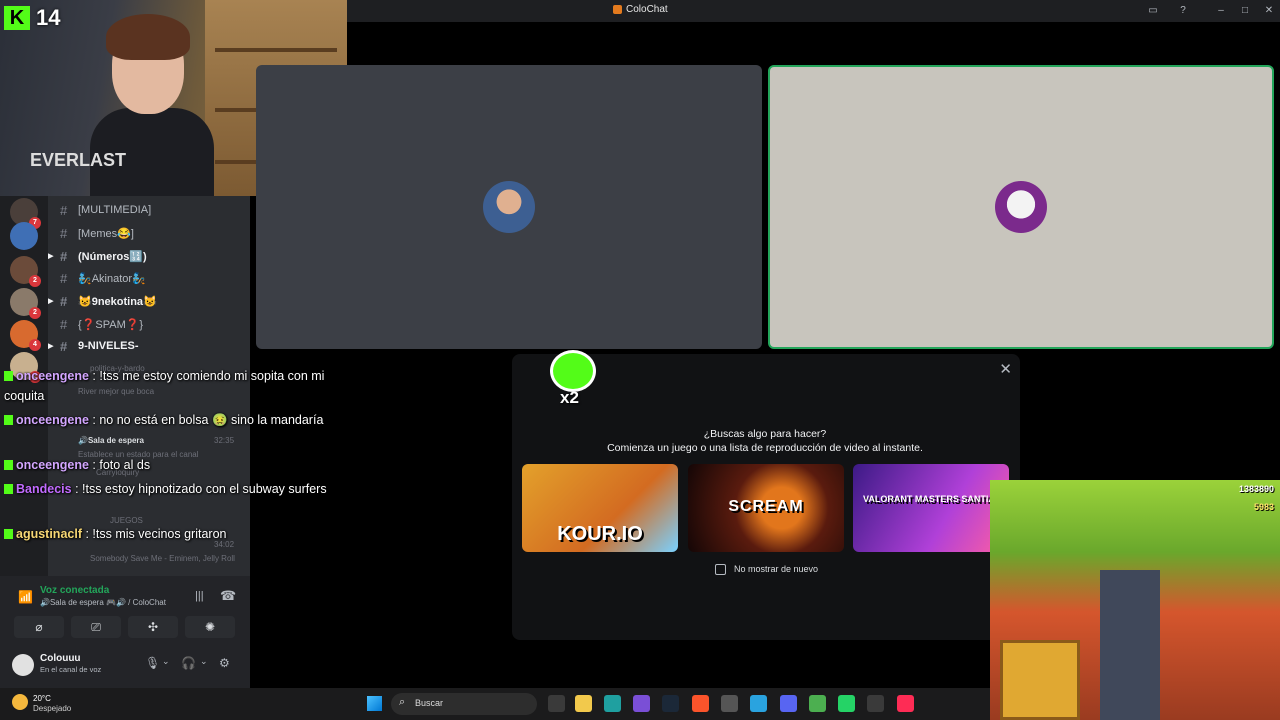 The image size is (1280, 720). I want to click on channel-item: # 🧞Akinator🧞, so click(153, 278).